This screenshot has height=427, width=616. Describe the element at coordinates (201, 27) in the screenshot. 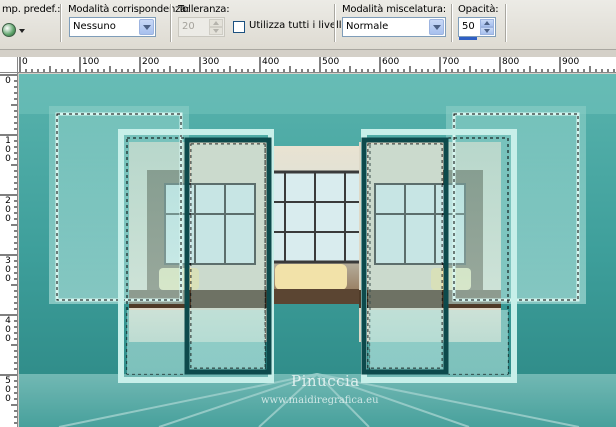

I see `tolerance-stepper: 20` at that location.